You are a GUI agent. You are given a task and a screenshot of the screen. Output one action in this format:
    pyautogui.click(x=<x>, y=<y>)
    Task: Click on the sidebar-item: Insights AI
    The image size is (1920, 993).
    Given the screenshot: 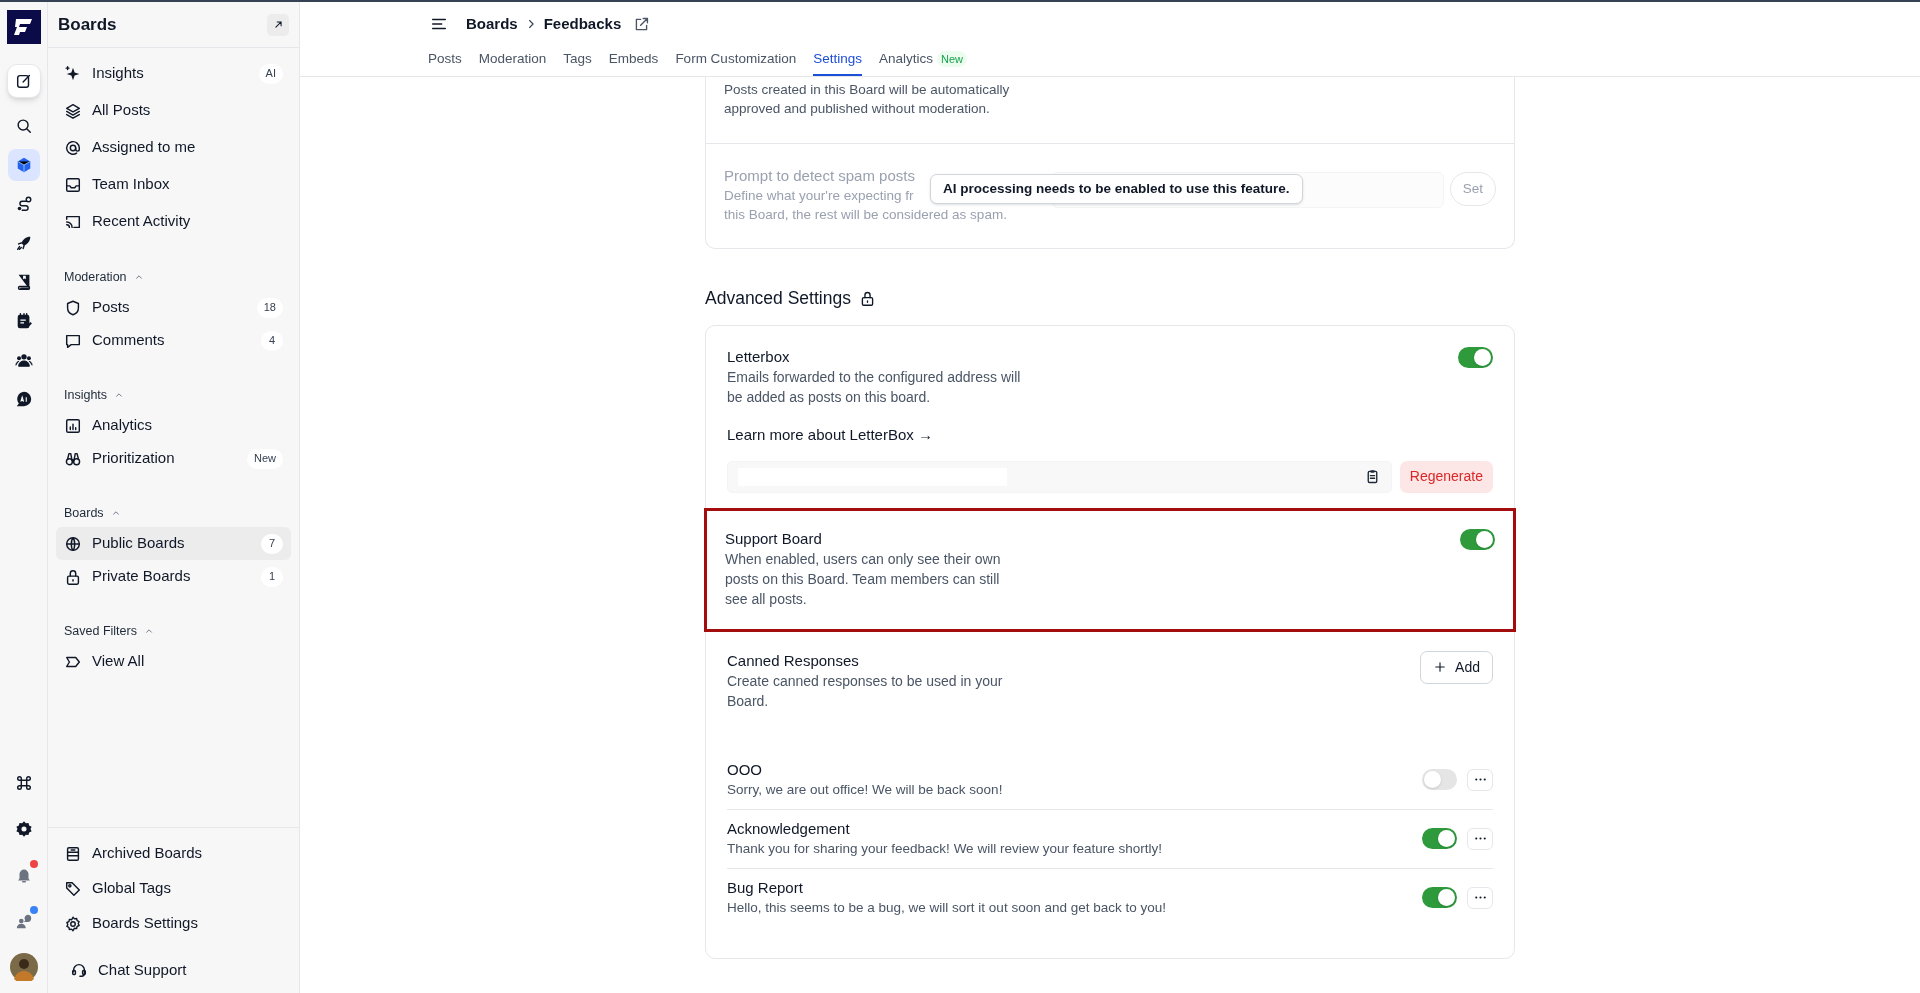 What is the action you would take?
    pyautogui.click(x=173, y=73)
    